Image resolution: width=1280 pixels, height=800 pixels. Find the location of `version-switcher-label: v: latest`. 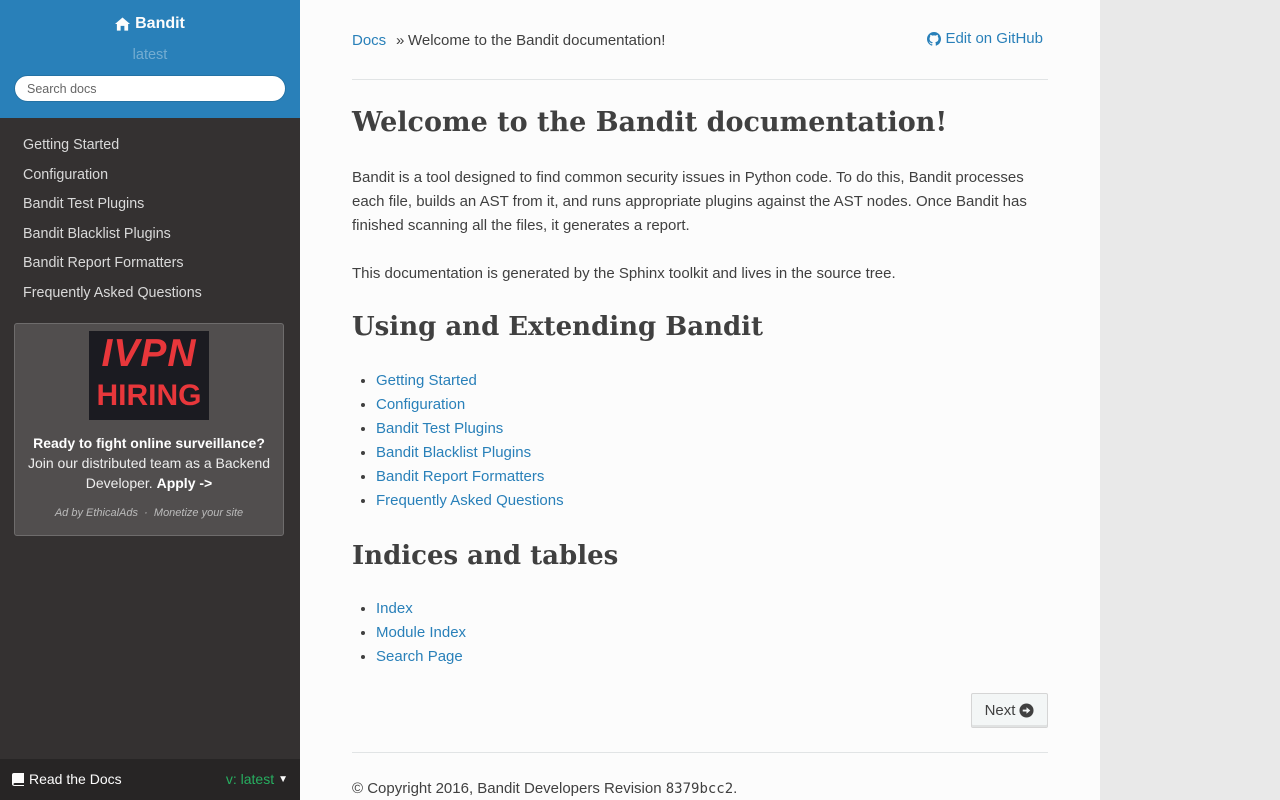

version-switcher-label: v: latest is located at coordinates (250, 779).